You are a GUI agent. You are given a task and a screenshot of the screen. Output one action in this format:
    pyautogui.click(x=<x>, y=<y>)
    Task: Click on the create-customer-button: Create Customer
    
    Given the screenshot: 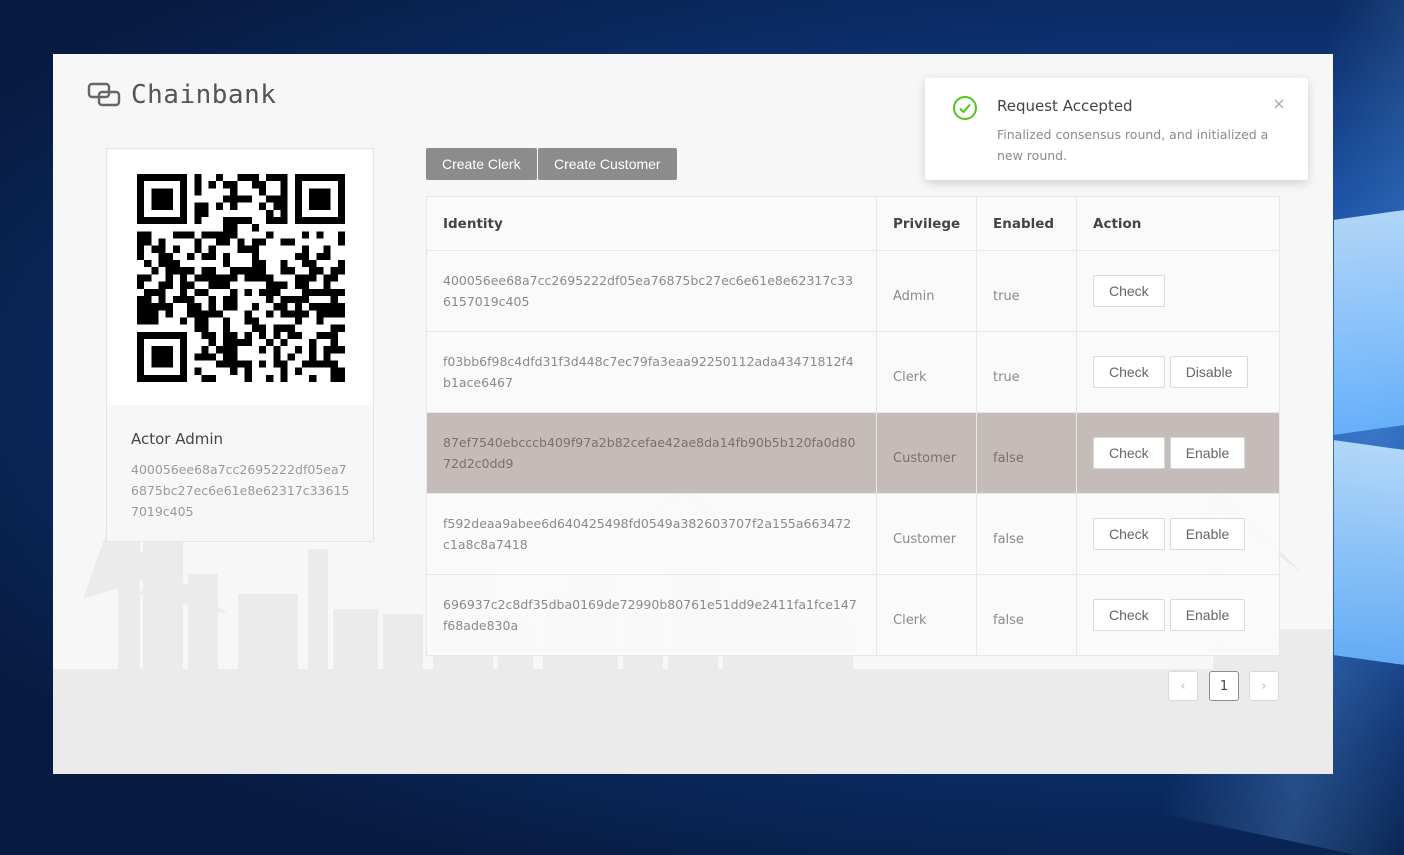 What is the action you would take?
    pyautogui.click(x=607, y=164)
    